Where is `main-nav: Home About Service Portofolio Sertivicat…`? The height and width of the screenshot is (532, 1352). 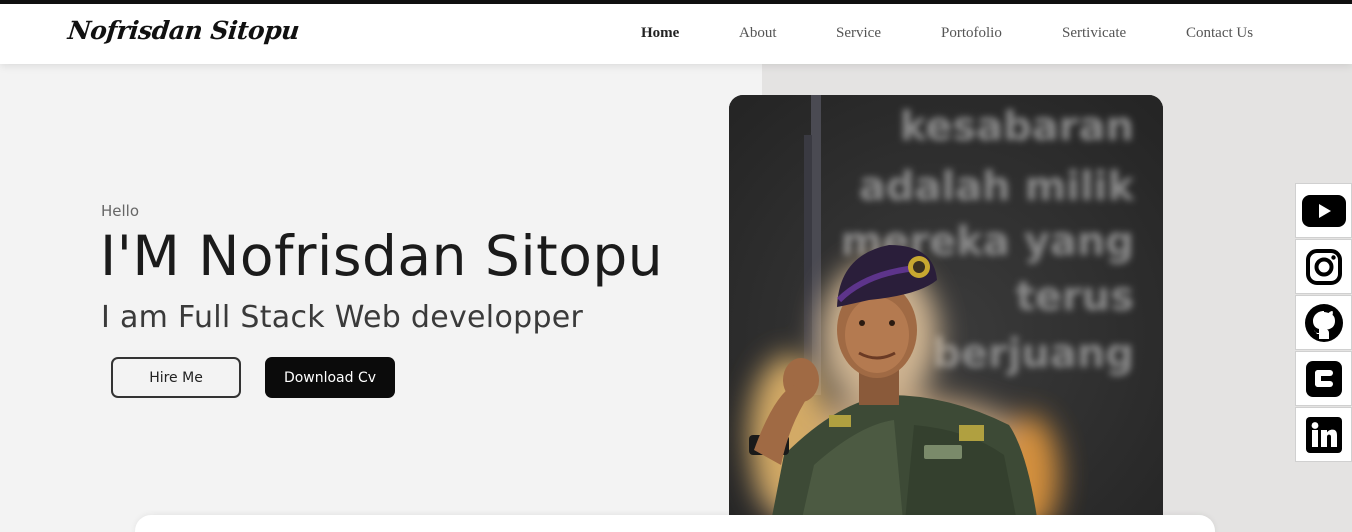
main-nav: Home About Service Portofolio Sertivicat… is located at coordinates (676, 34).